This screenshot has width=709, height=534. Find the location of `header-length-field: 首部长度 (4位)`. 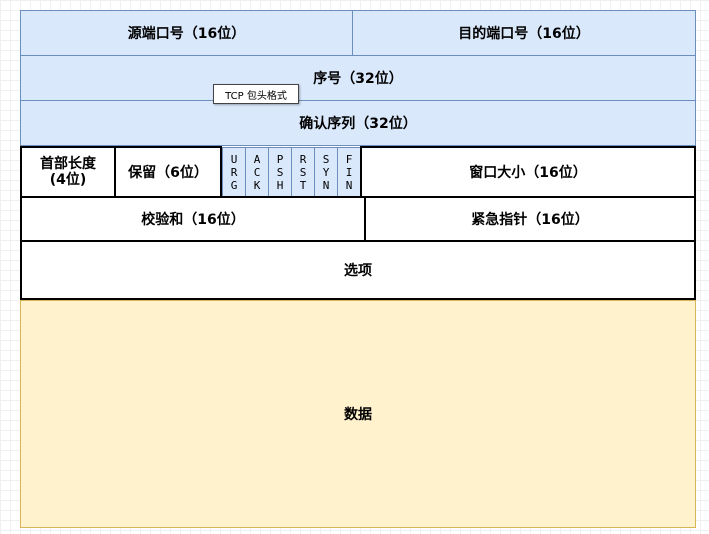

header-length-field: 首部长度 (4位) is located at coordinates (68, 172).